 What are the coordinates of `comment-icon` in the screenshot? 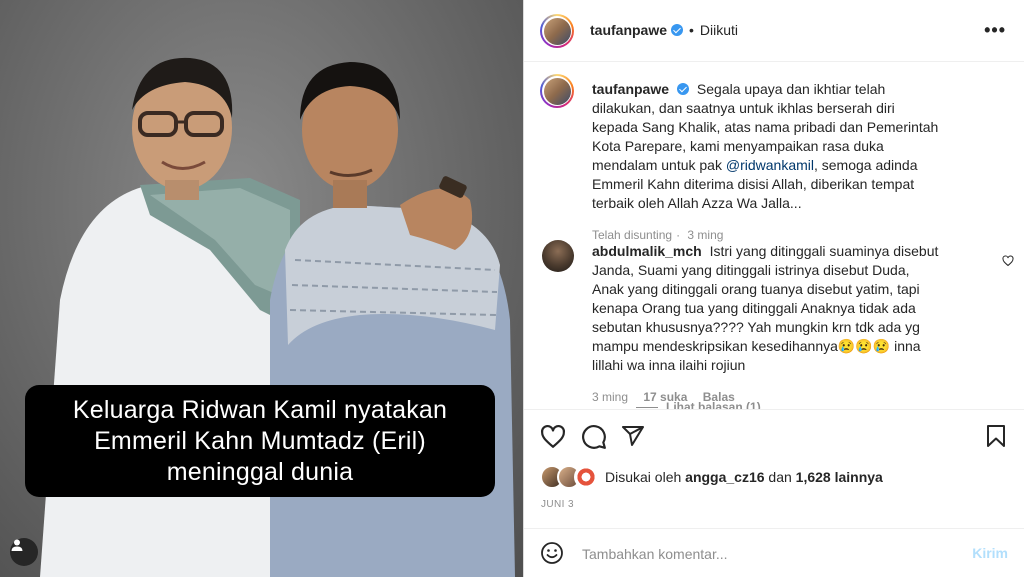 It's located at (594, 437).